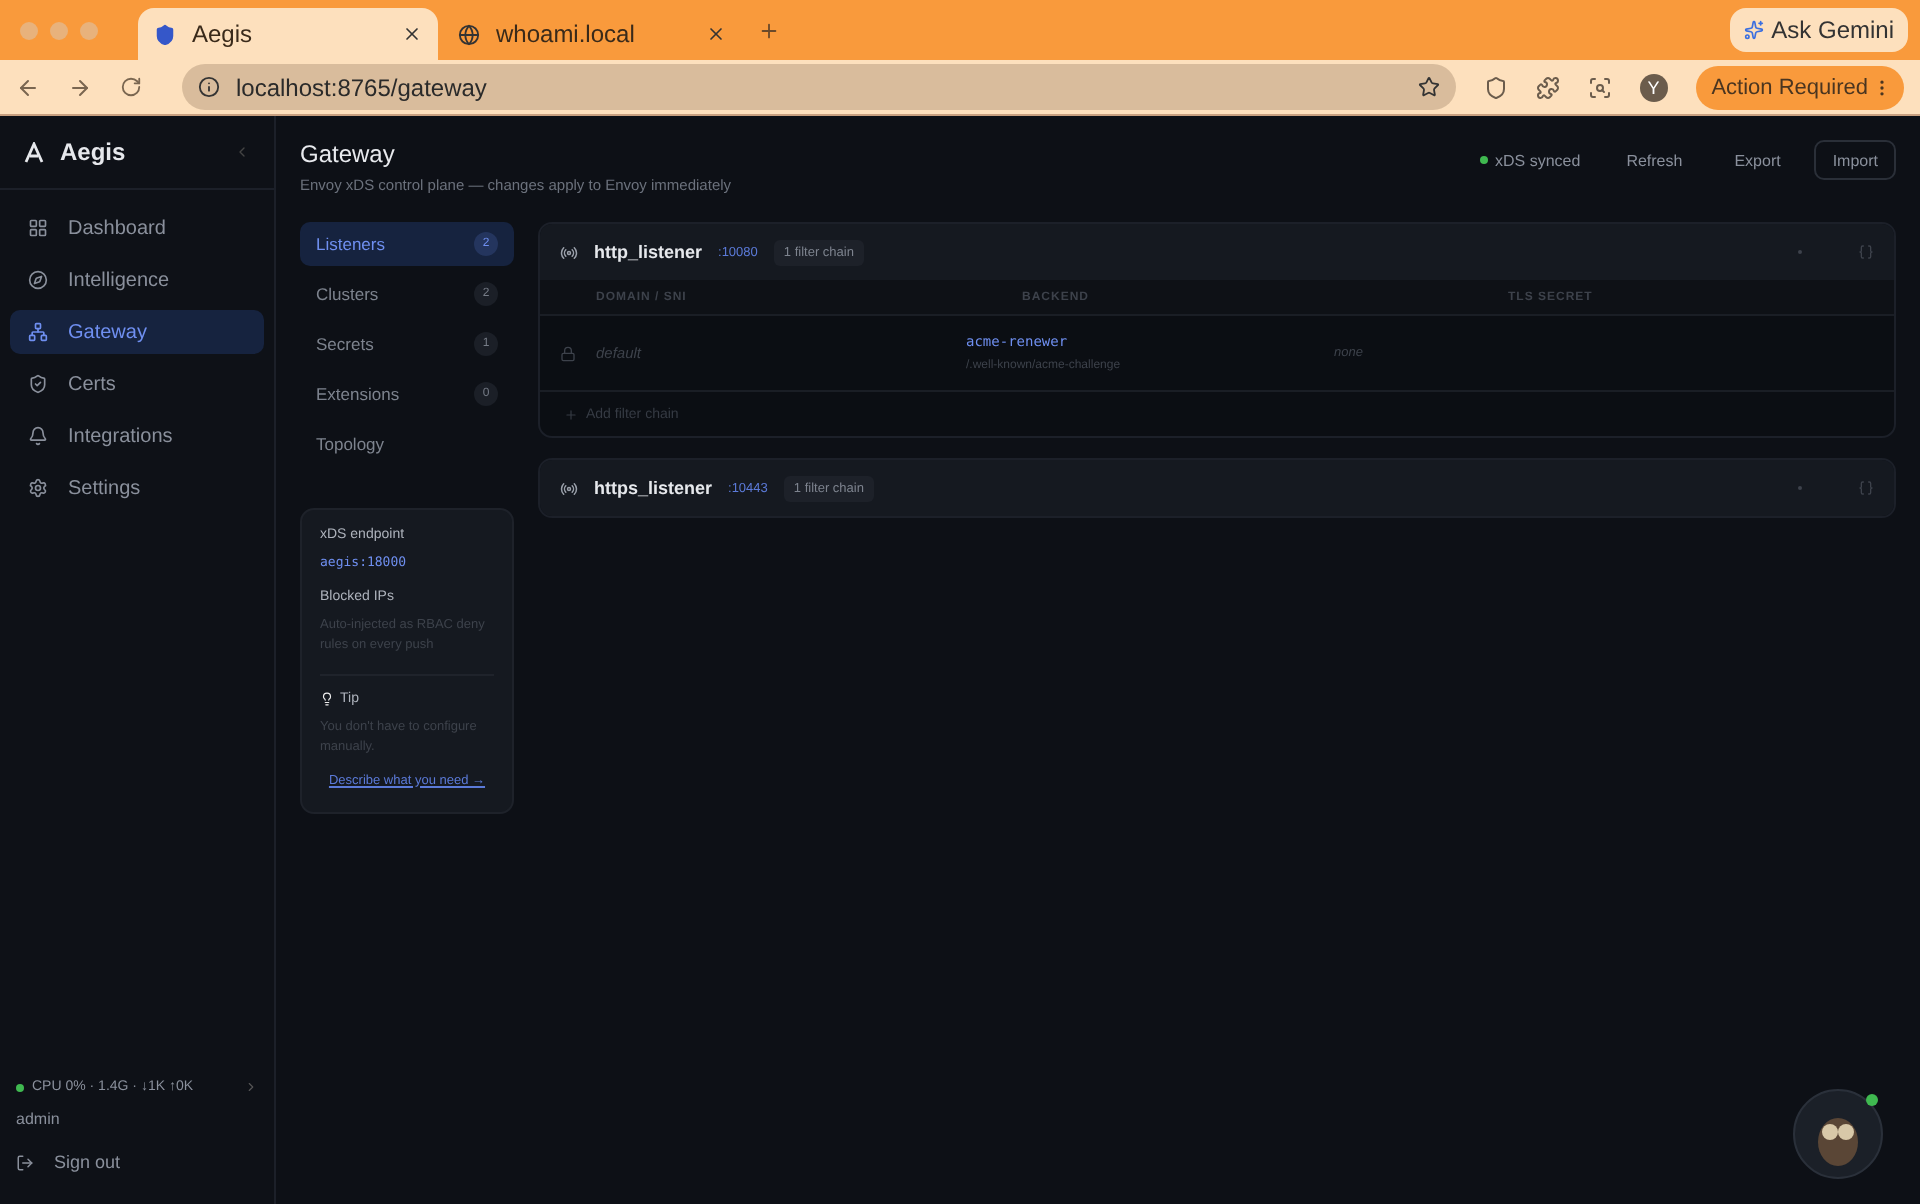 The width and height of the screenshot is (1920, 1204). I want to click on listener-name: https_listener, so click(653, 488).